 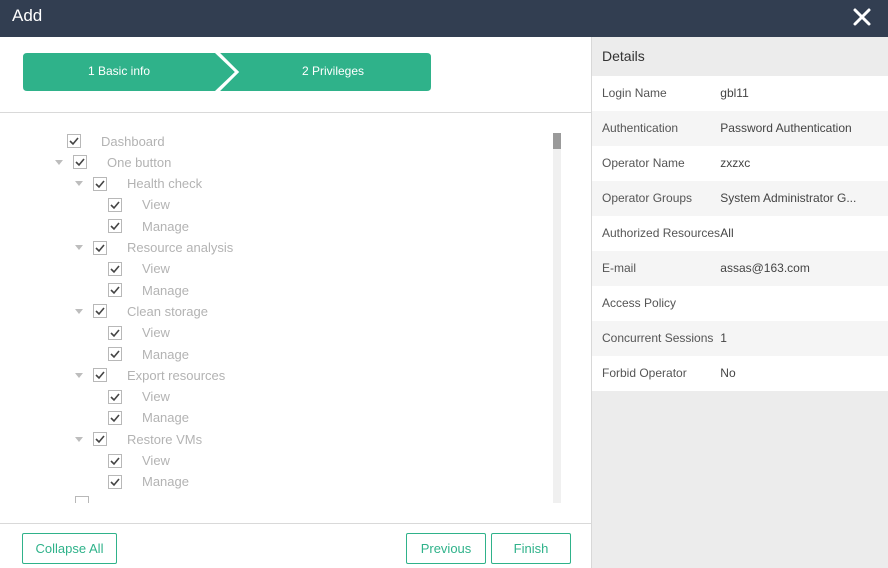 What do you see at coordinates (333, 71) in the screenshot?
I see `step-privileges: 2 Privileges` at bounding box center [333, 71].